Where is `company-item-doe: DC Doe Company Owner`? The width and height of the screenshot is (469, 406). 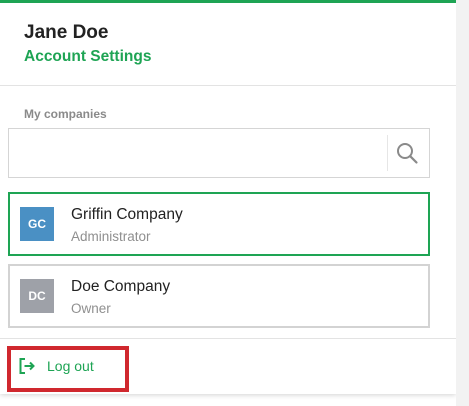
company-item-doe: DC Doe Company Owner is located at coordinates (219, 296).